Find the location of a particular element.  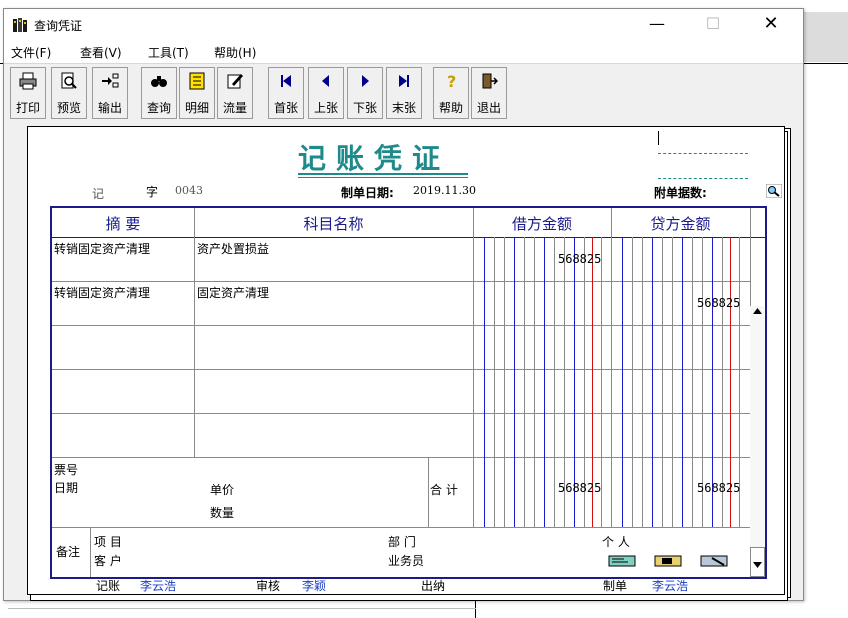

project-label: 项 目 is located at coordinates (108, 542).